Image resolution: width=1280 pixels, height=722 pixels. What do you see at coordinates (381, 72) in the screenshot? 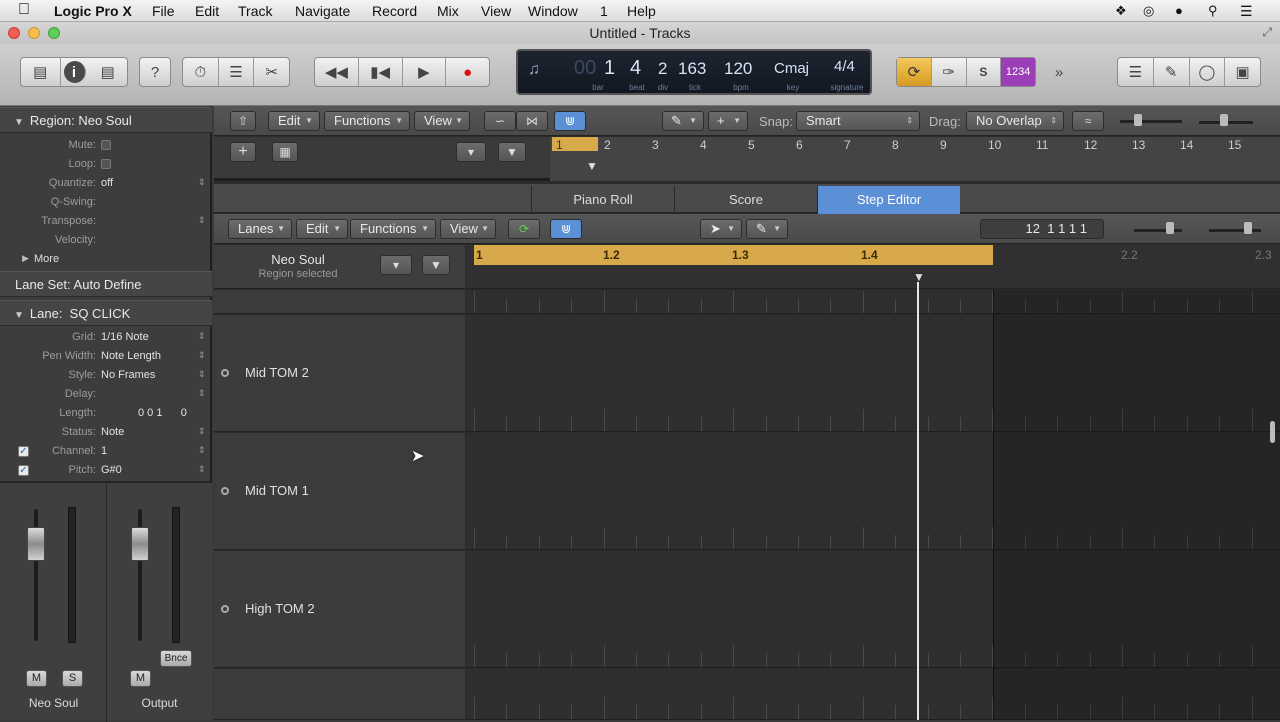
I see `to-start-icon: ▮◀` at bounding box center [381, 72].